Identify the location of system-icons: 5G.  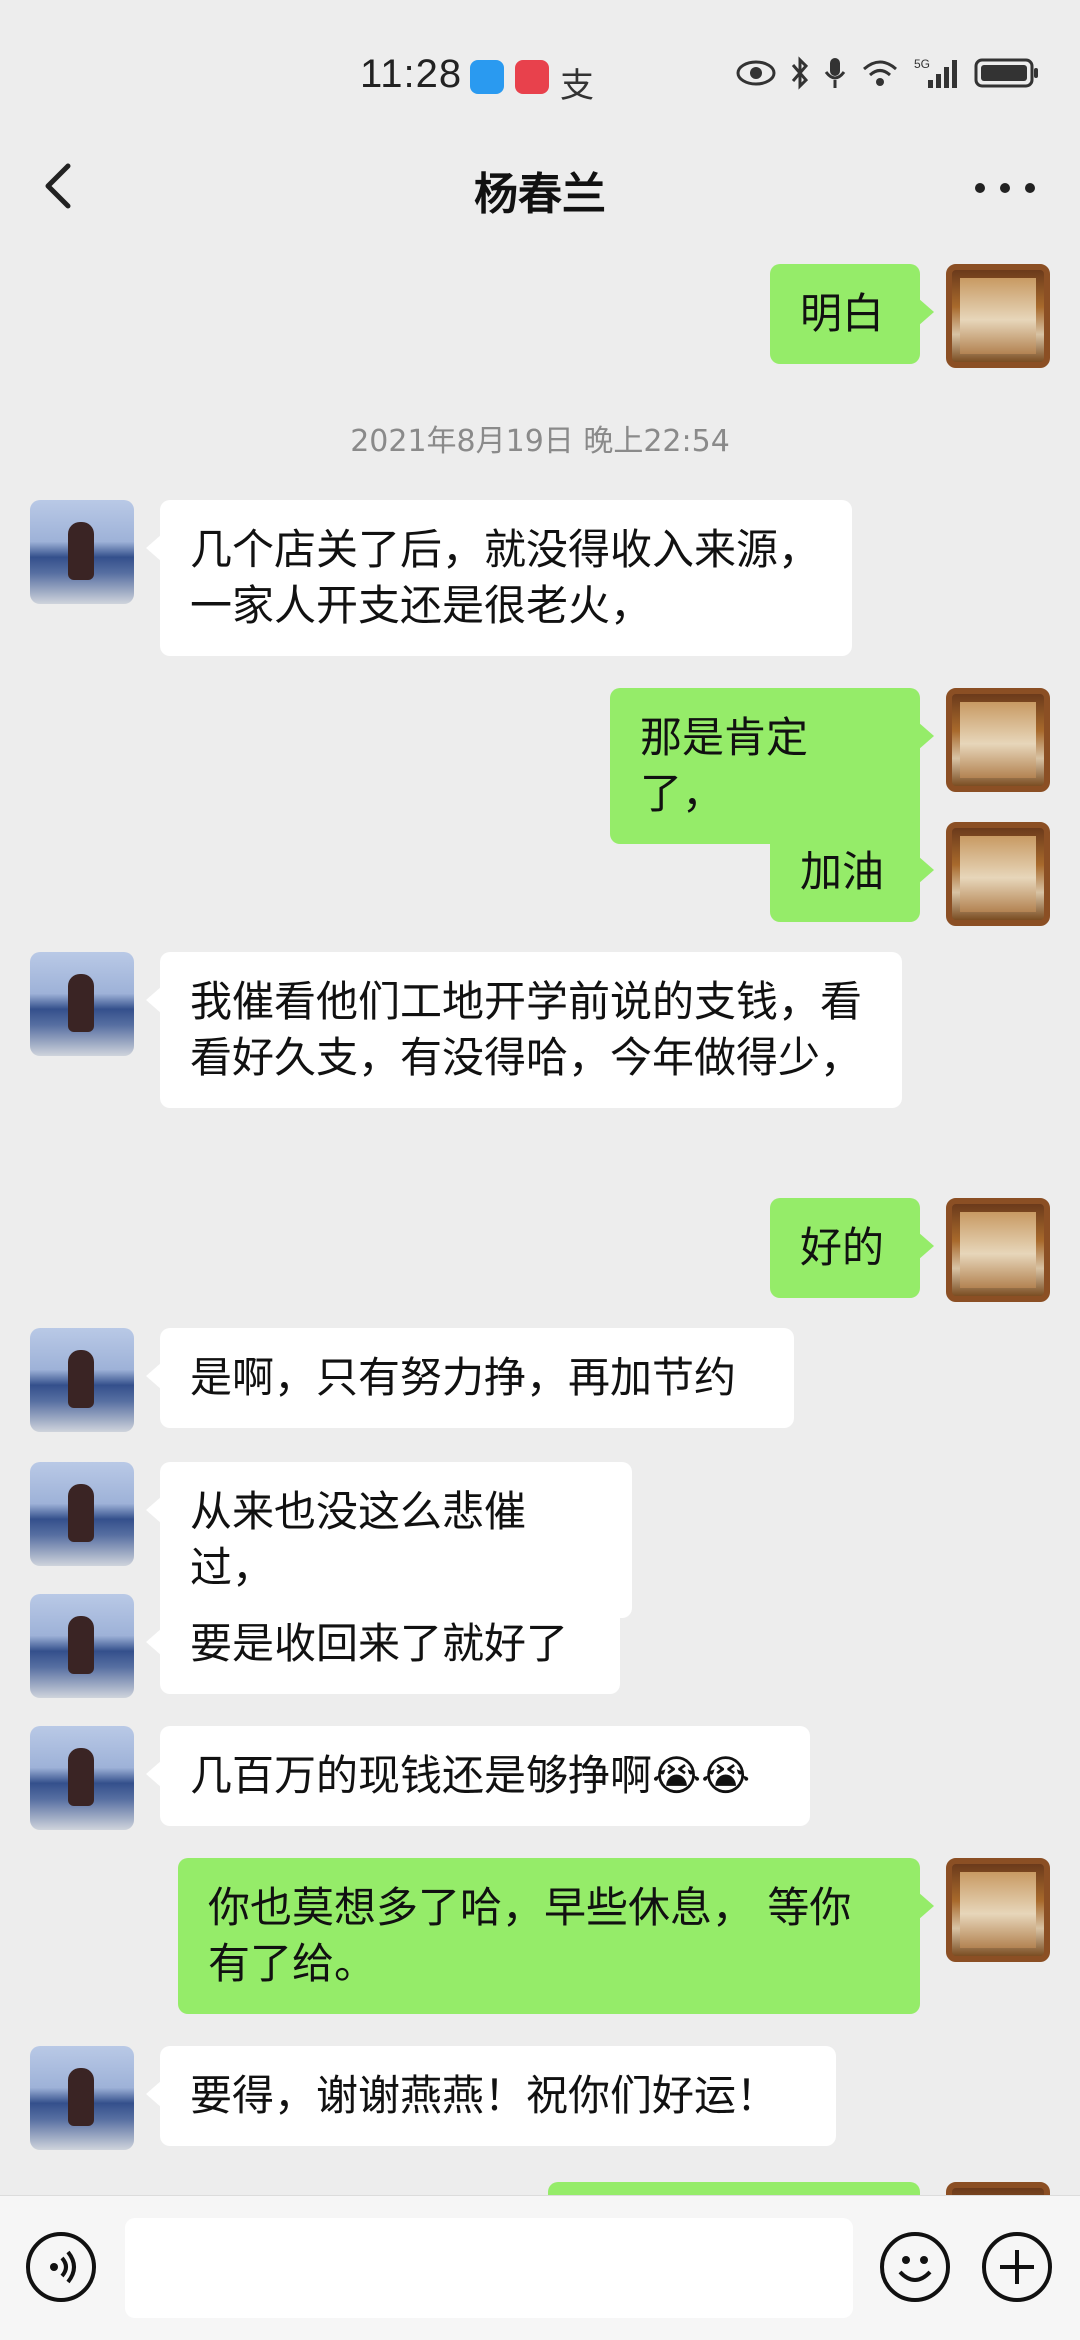
(888, 73).